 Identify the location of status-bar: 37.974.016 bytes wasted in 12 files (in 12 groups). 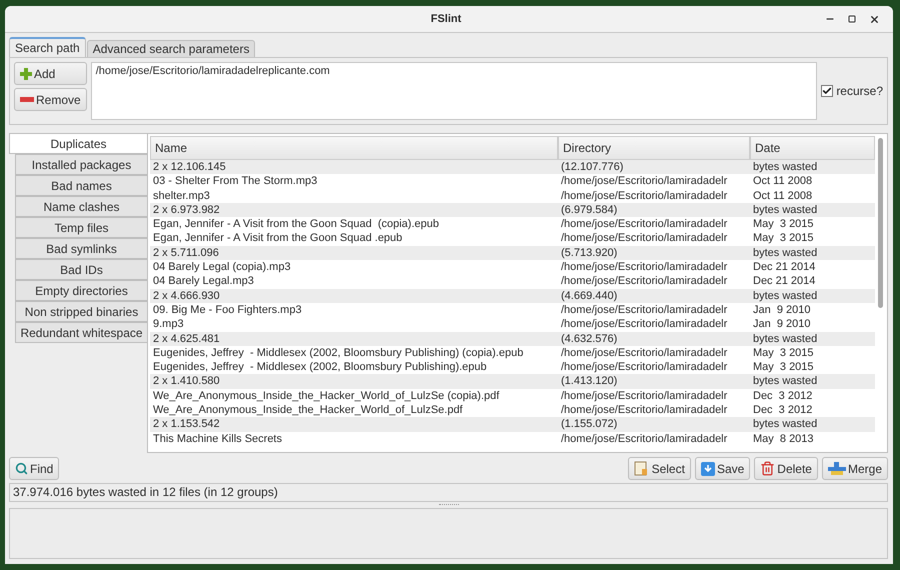
(448, 492).